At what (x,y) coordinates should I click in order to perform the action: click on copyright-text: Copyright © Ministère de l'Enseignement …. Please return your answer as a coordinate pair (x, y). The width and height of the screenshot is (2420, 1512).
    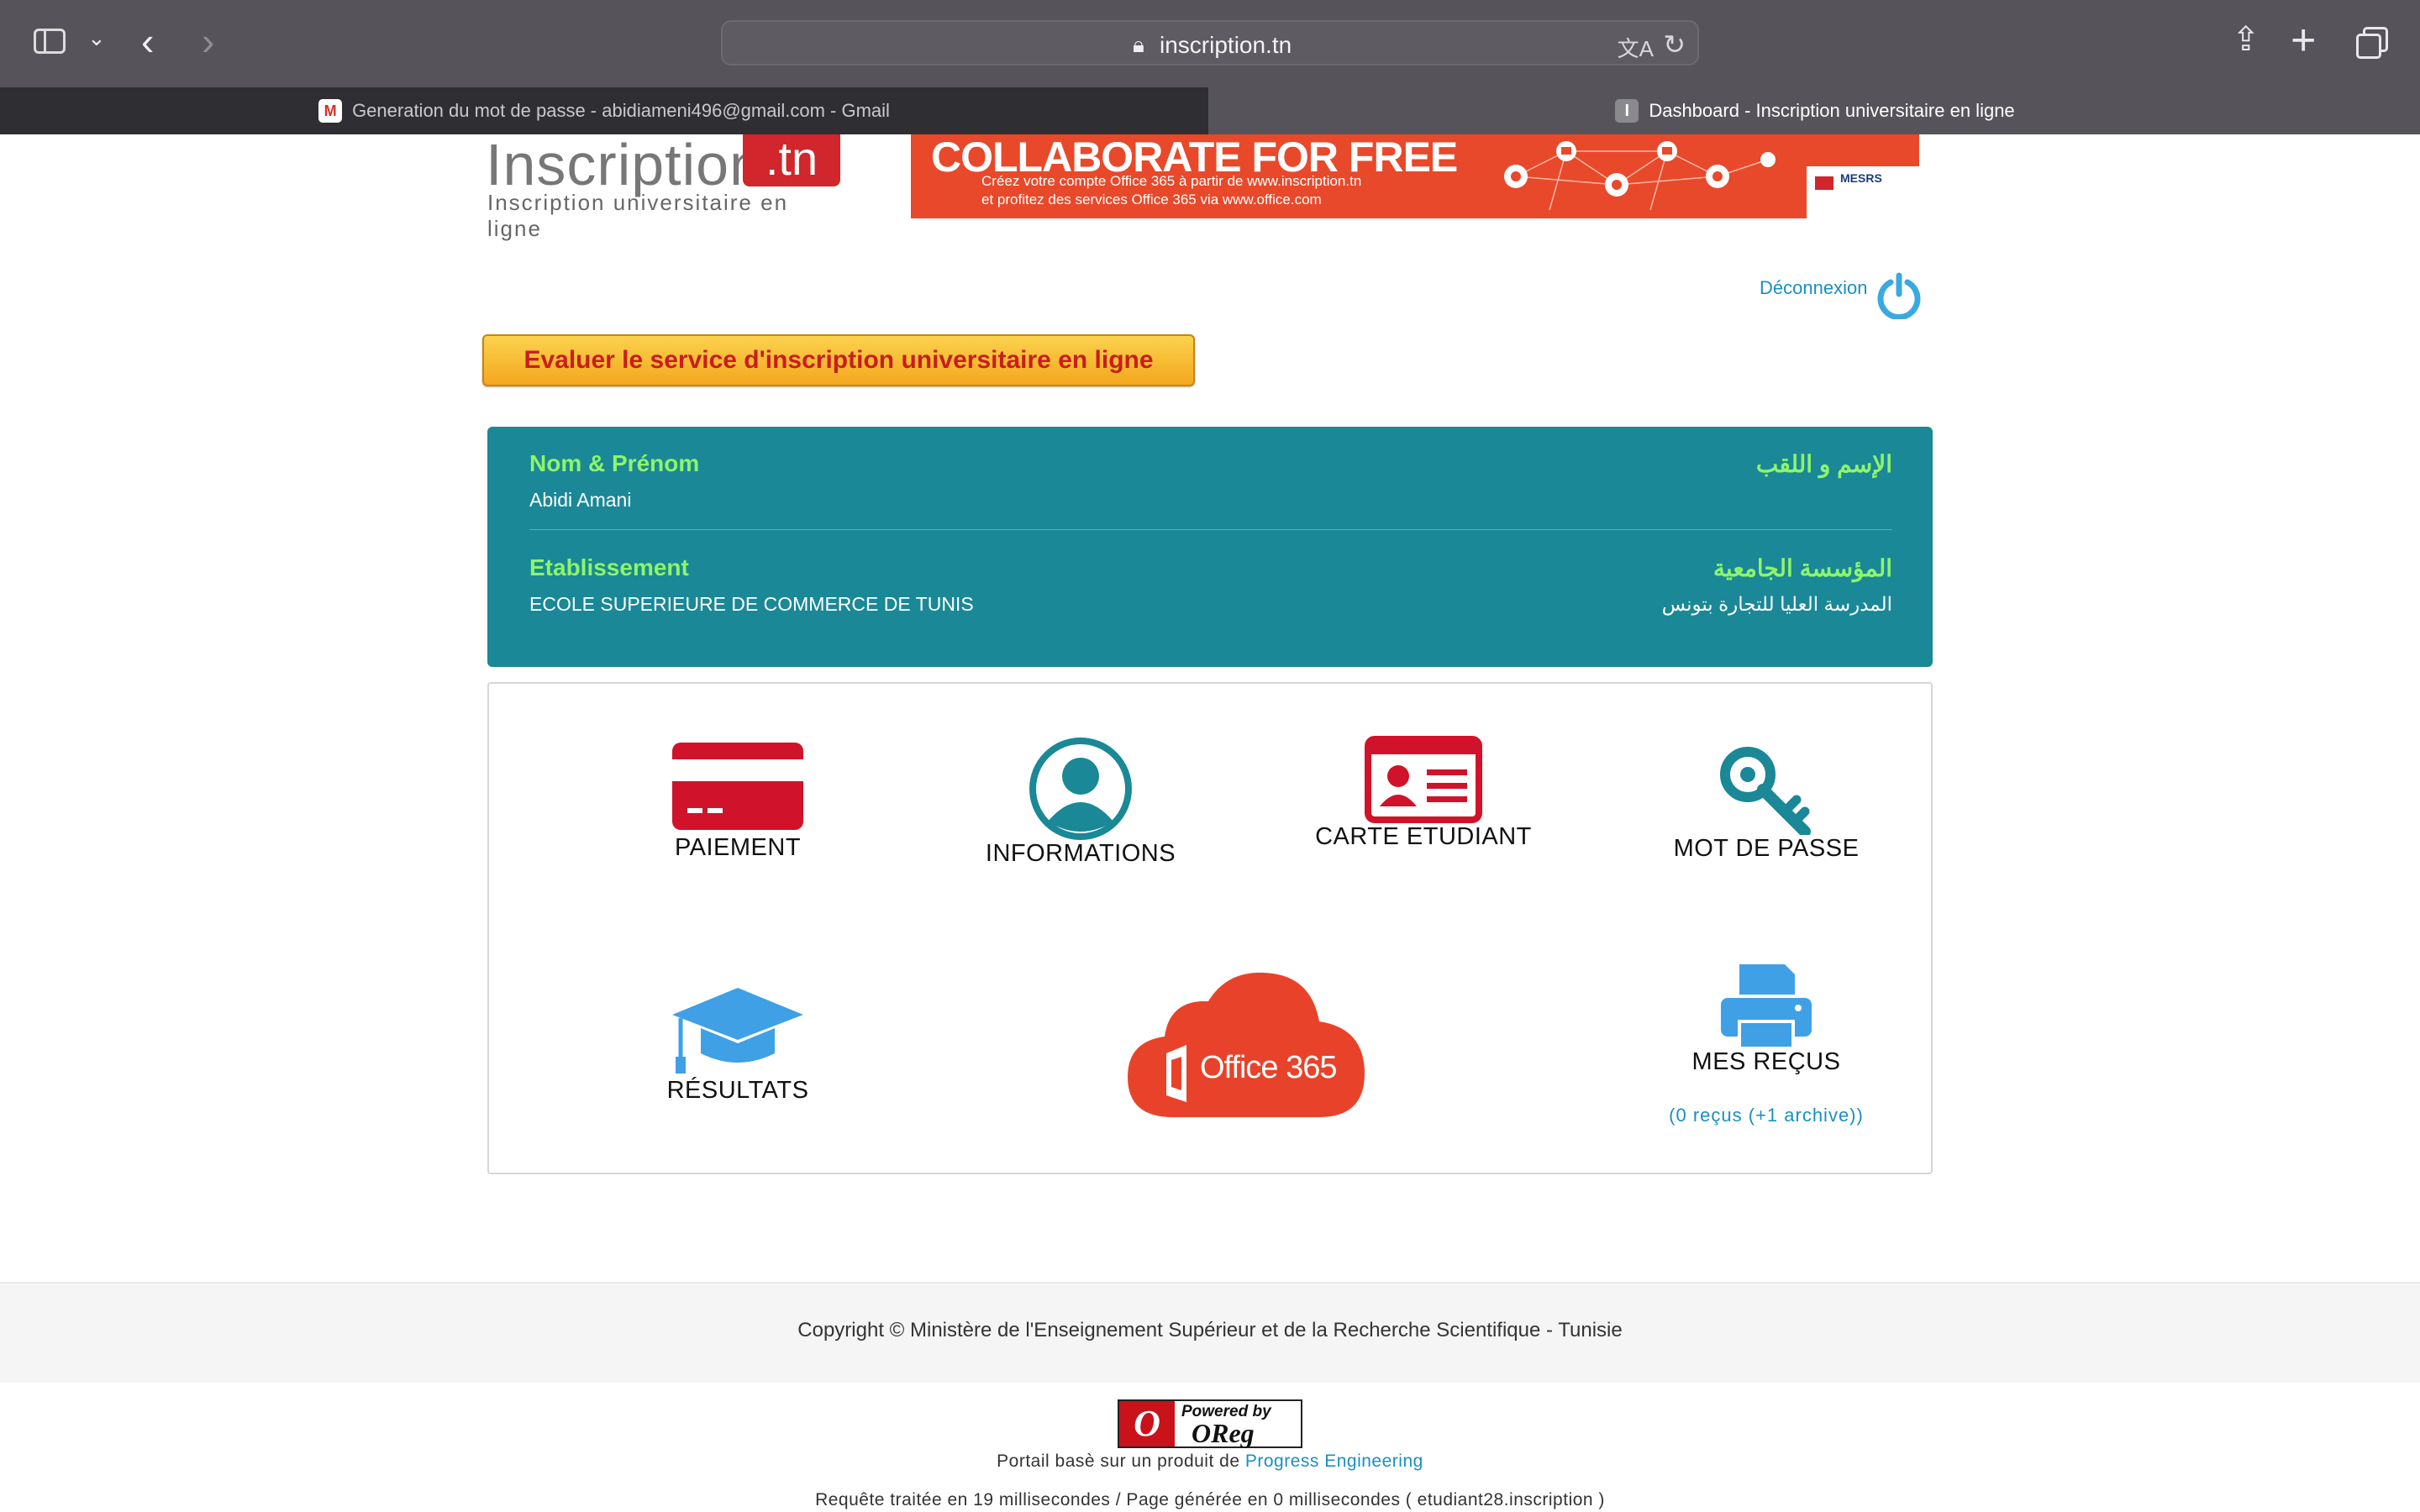
    Looking at the image, I should click on (1210, 1330).